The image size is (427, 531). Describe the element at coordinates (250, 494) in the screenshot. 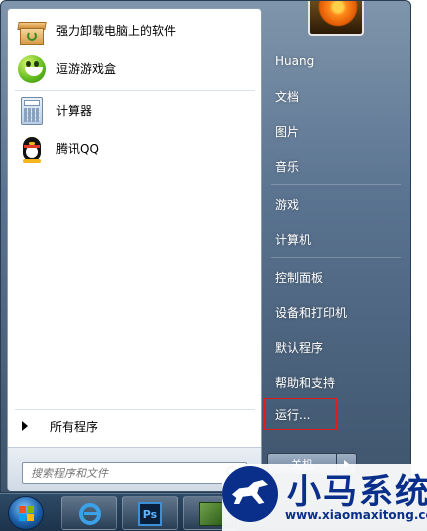

I see `horse-logo-icon` at that location.